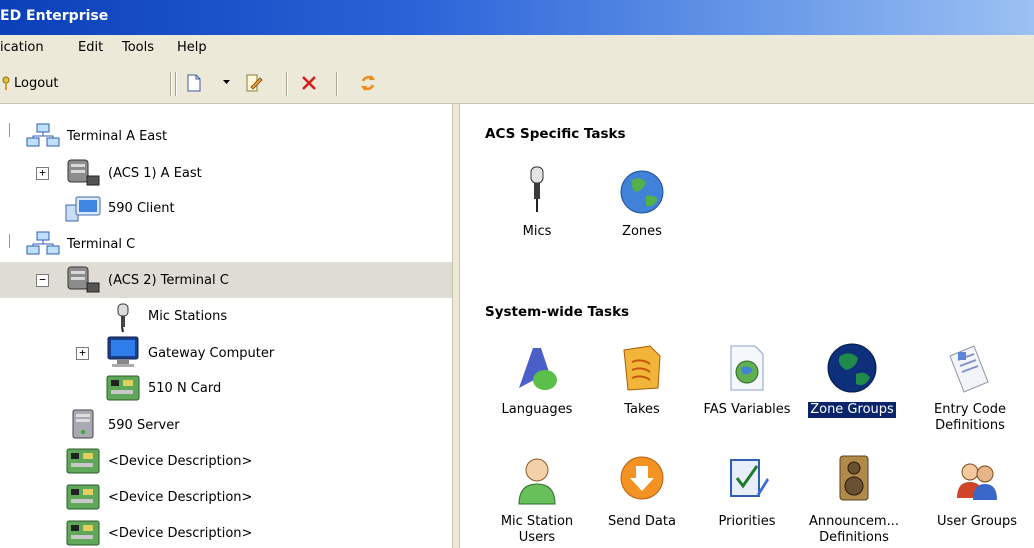 Image resolution: width=1034 pixels, height=548 pixels. Describe the element at coordinates (368, 83) in the screenshot. I see `refresh-icon` at that location.